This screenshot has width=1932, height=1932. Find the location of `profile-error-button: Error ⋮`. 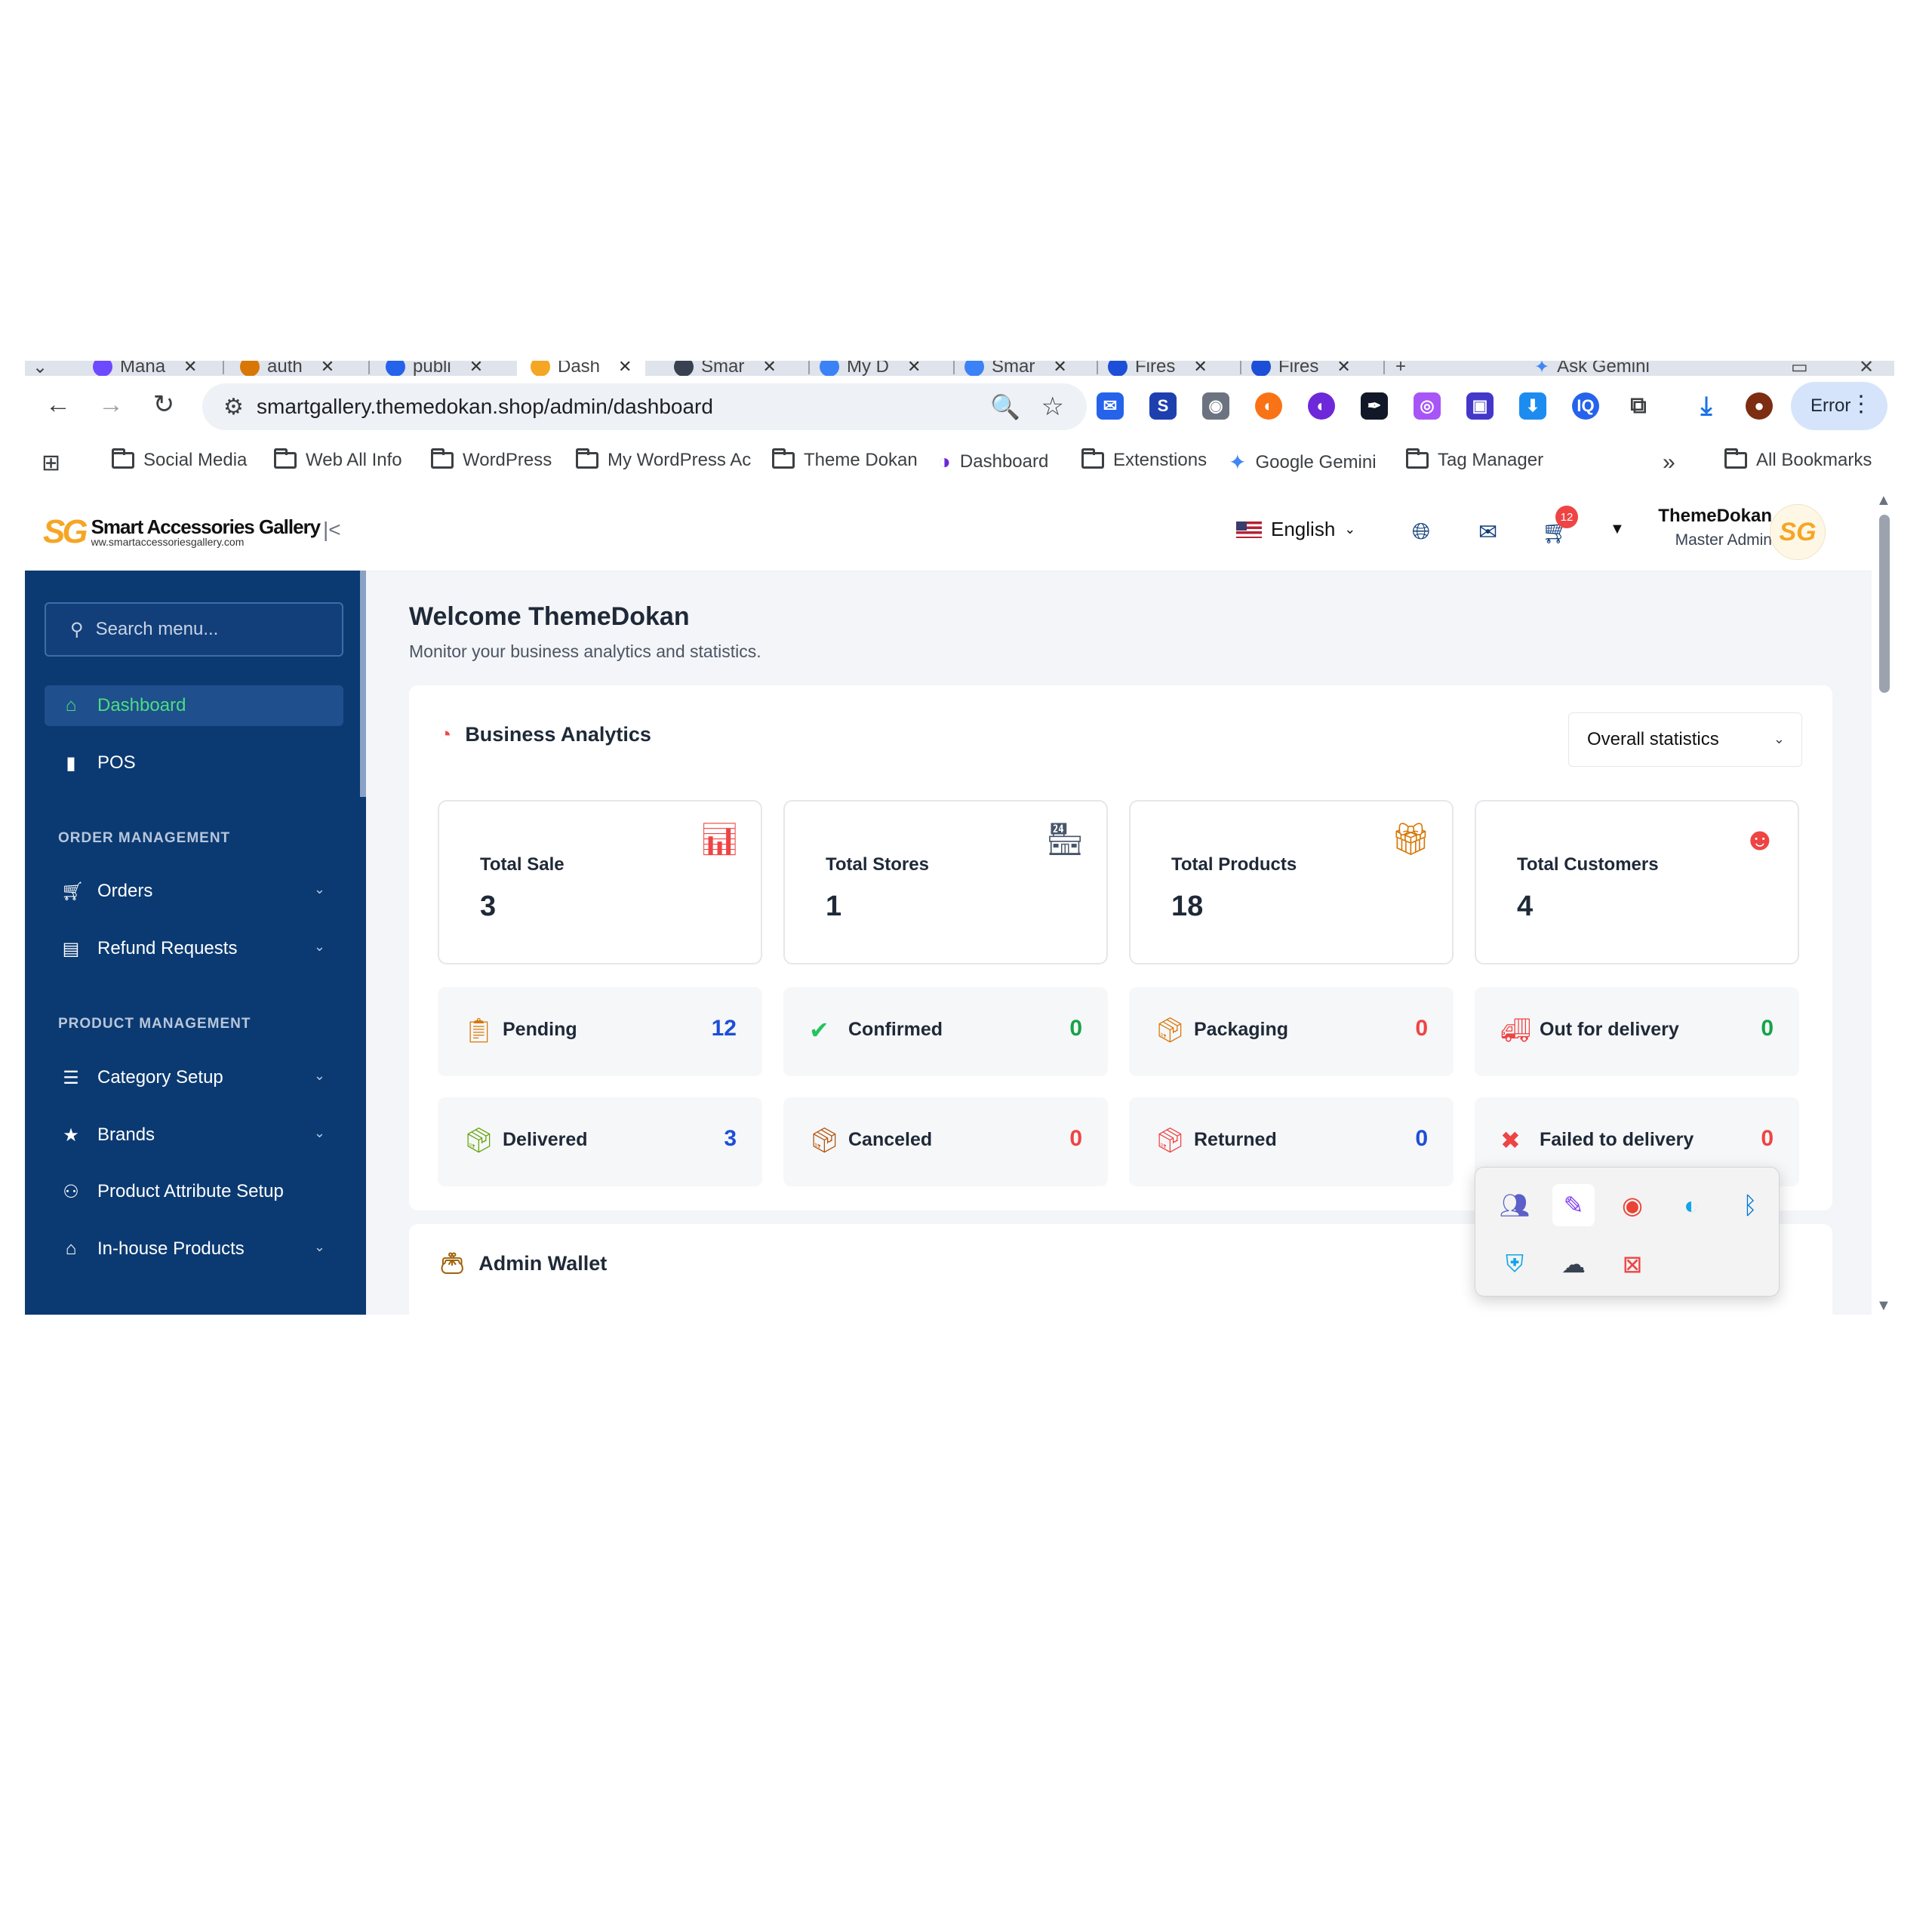

profile-error-button: Error ⋮ is located at coordinates (1839, 406).